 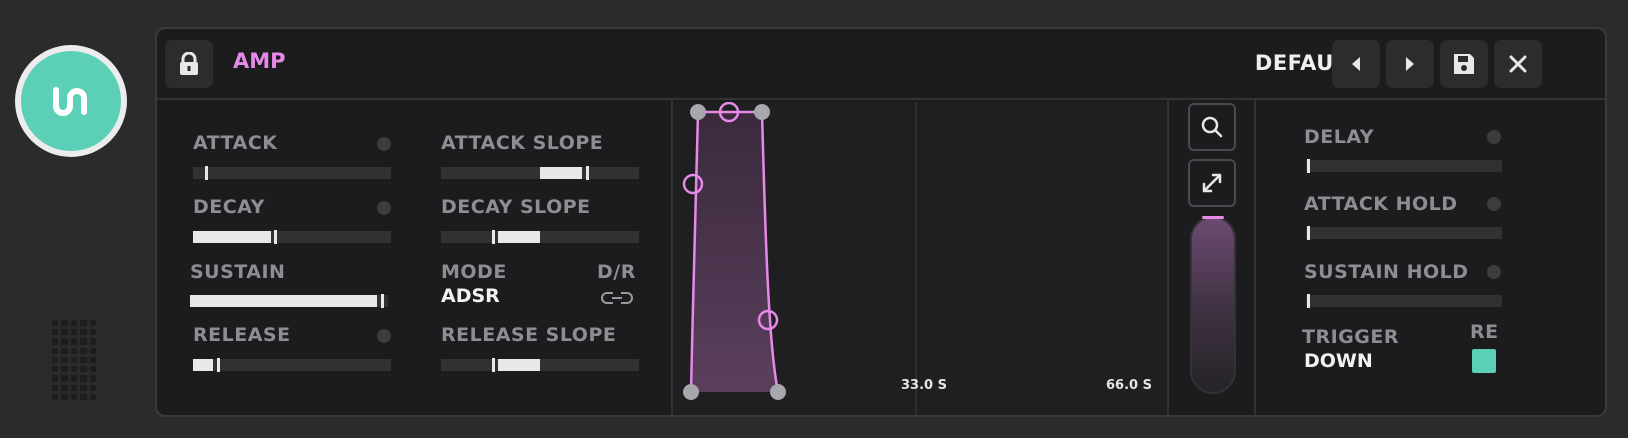 What do you see at coordinates (292, 237) in the screenshot?
I see `decay-slider` at bounding box center [292, 237].